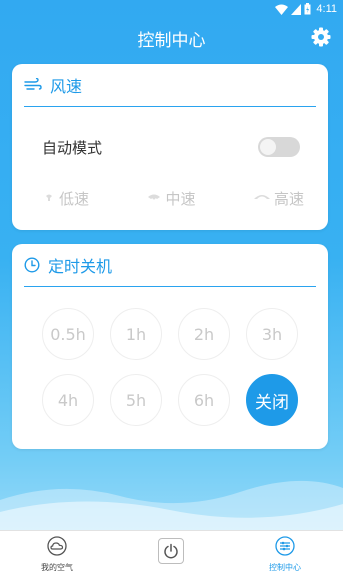 The height and width of the screenshot is (573, 343). What do you see at coordinates (72, 147) in the screenshot?
I see `auto-mode-label: 自动模式` at bounding box center [72, 147].